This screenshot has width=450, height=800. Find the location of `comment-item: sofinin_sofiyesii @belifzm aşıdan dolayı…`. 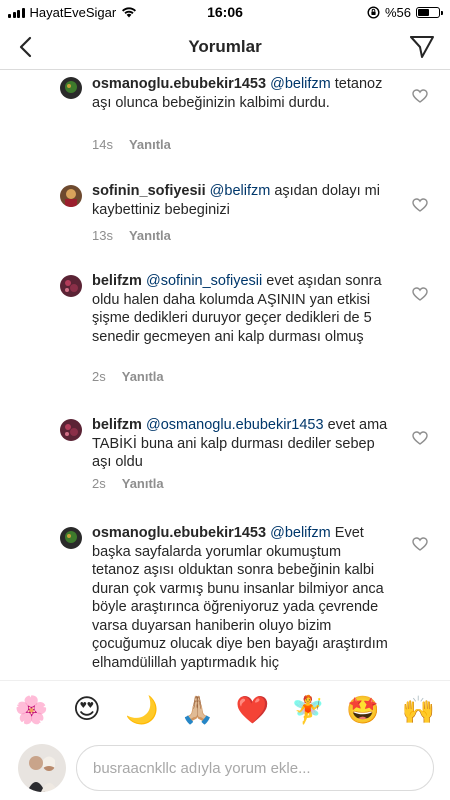

comment-item: sofinin_sofiyesii @belifzm aşıdan dolayı… is located at coordinates (225, 215).